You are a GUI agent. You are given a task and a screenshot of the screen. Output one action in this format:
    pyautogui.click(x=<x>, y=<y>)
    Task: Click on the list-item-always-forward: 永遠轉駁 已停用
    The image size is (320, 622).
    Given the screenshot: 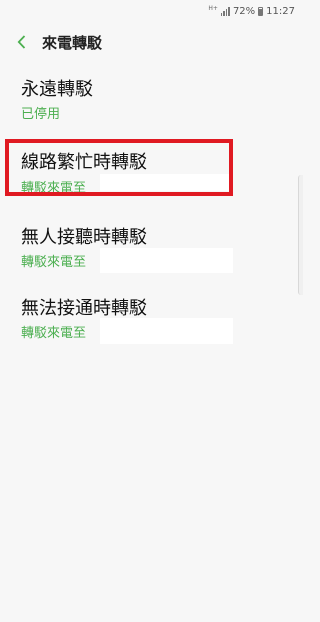 What is the action you would take?
    pyautogui.click(x=151, y=110)
    